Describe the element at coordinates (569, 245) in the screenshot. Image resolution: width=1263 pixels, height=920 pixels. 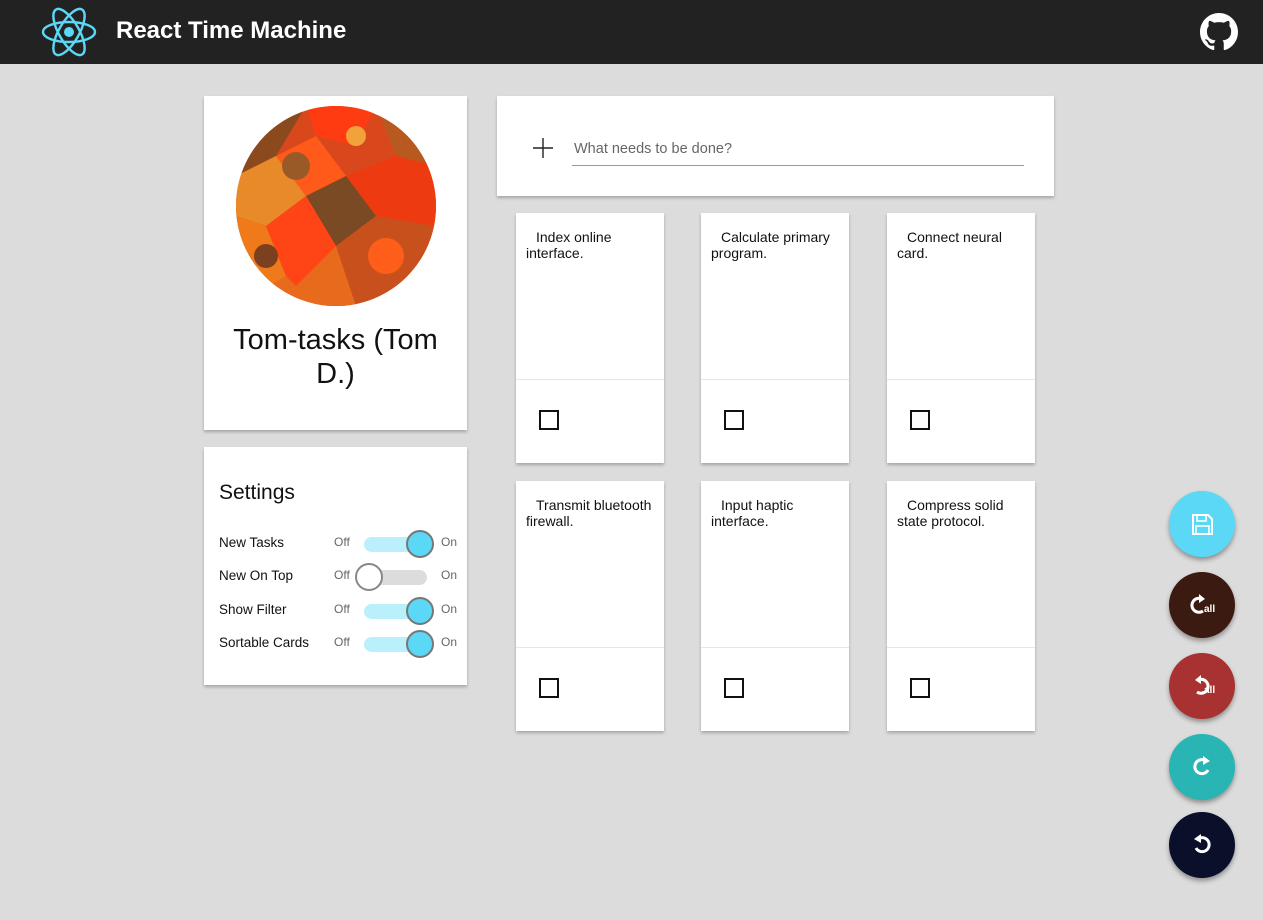
I see `task-text: Index online interface.` at that location.